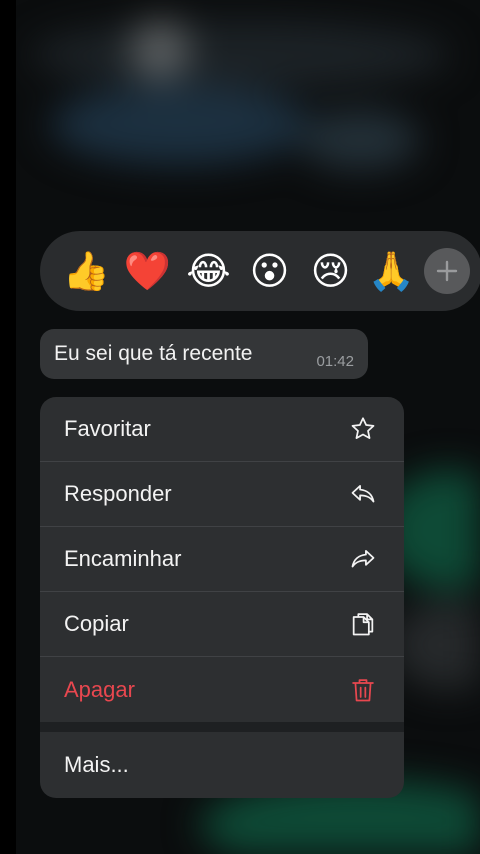  What do you see at coordinates (147, 271) in the screenshot?
I see `reaction-heart: ❤️` at bounding box center [147, 271].